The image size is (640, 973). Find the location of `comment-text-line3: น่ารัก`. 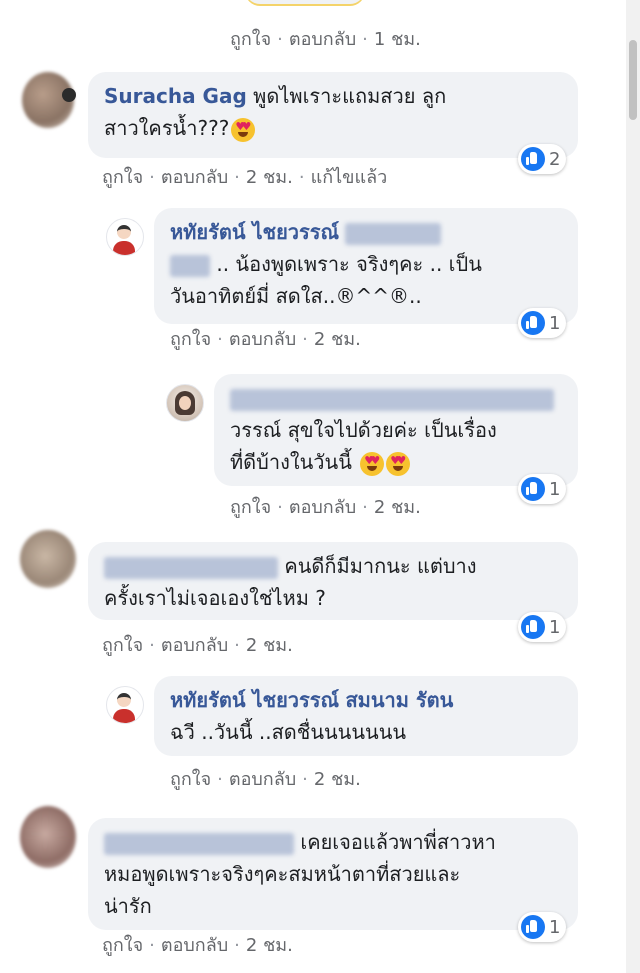

comment-text-line3: น่ารัก is located at coordinates (128, 906).